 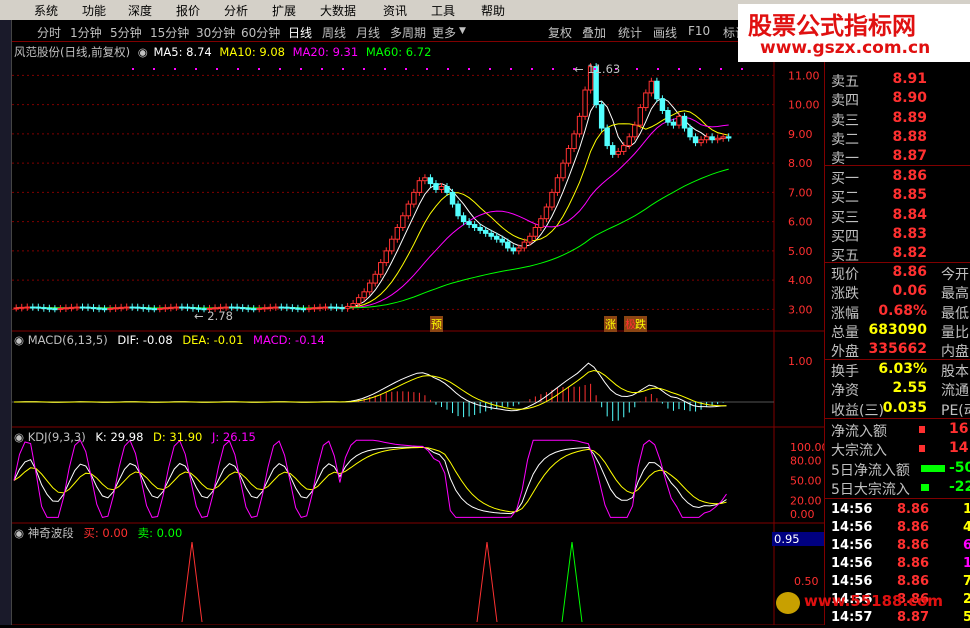 I want to click on menu-extend: 扩展, so click(x=284, y=10).